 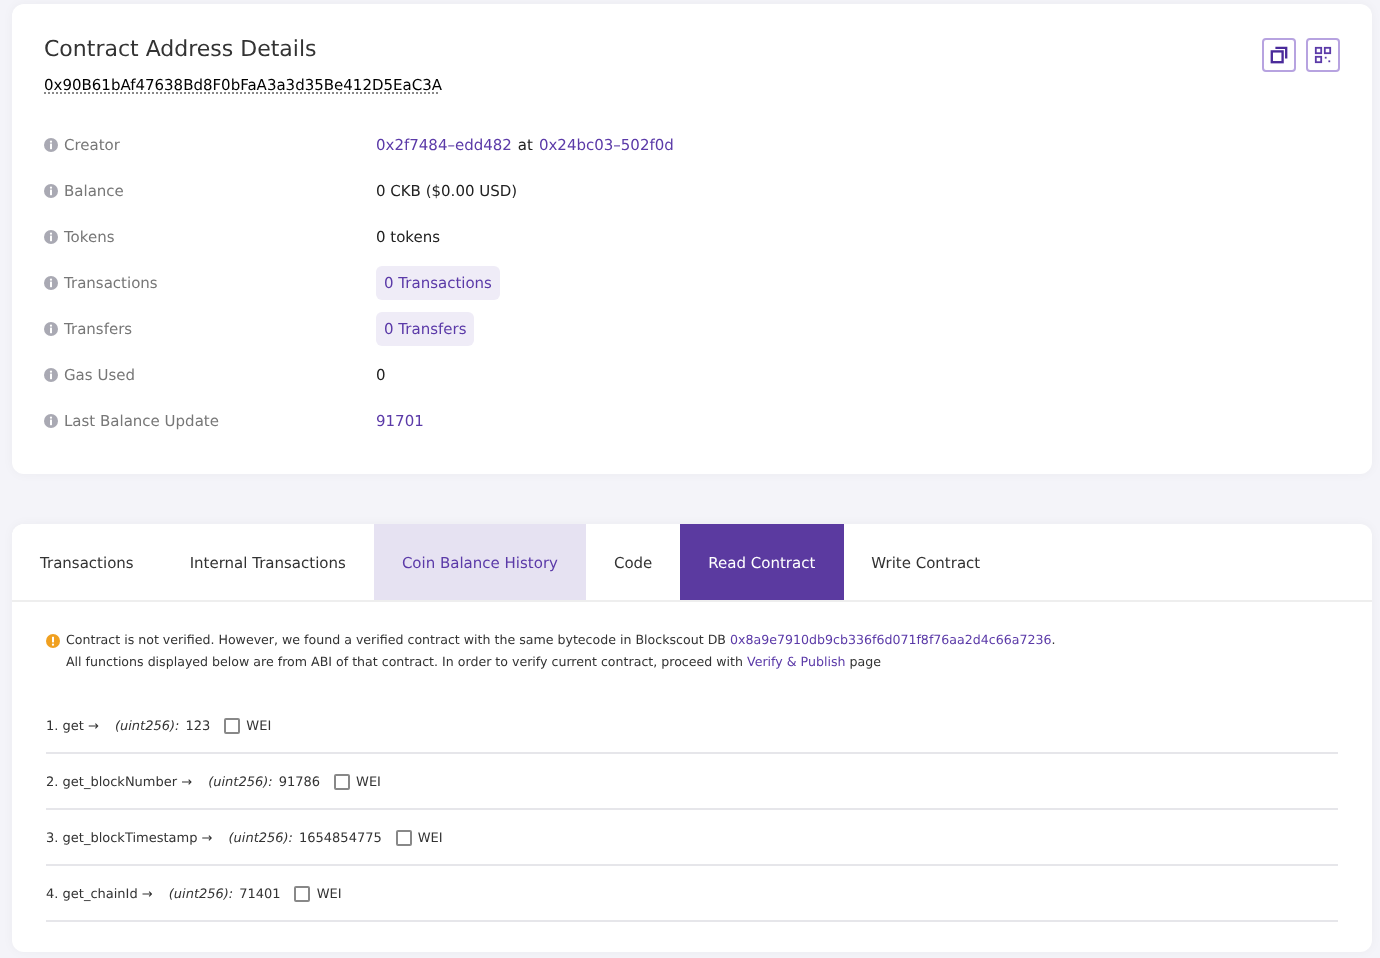 What do you see at coordinates (180, 49) in the screenshot?
I see `card-title: Contract Address Details` at bounding box center [180, 49].